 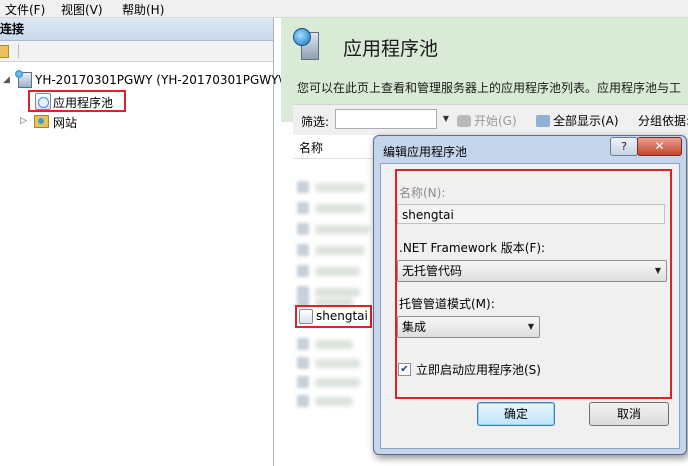 I want to click on filter-label: 筛选:, so click(x=315, y=122).